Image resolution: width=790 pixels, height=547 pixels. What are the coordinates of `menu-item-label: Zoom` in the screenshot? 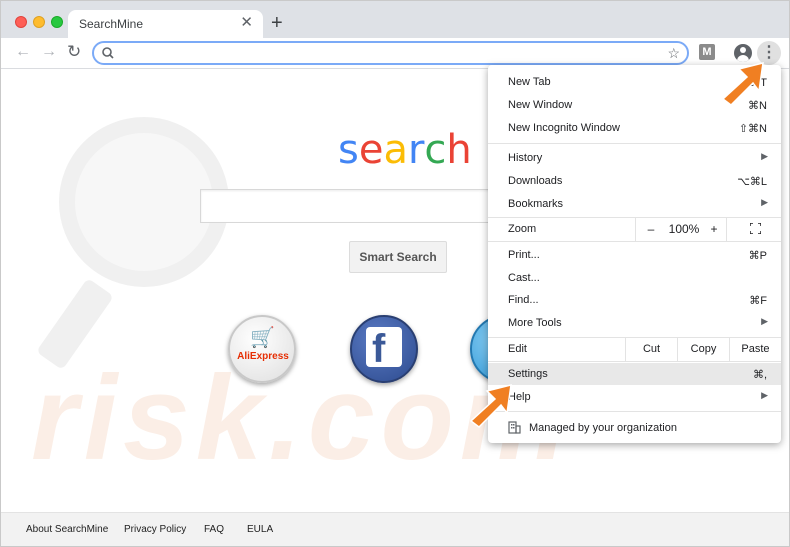 It's located at (522, 229).